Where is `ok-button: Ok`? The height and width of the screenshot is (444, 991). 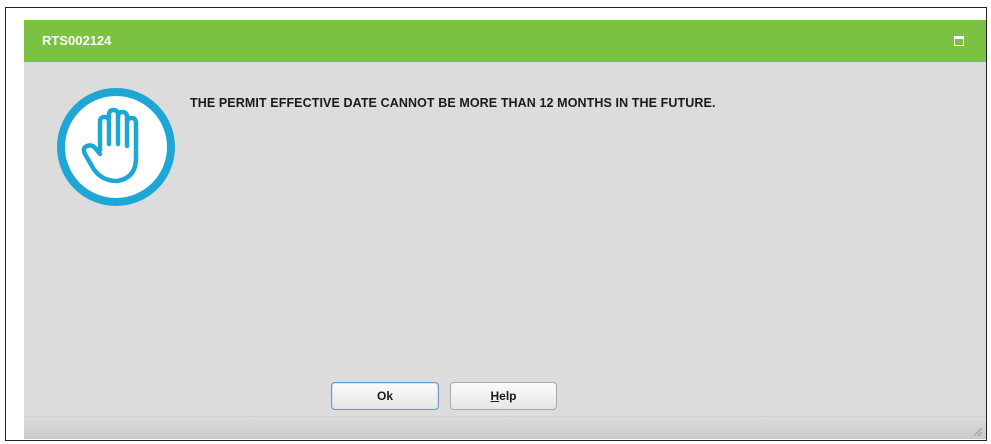
ok-button: Ok is located at coordinates (385, 396).